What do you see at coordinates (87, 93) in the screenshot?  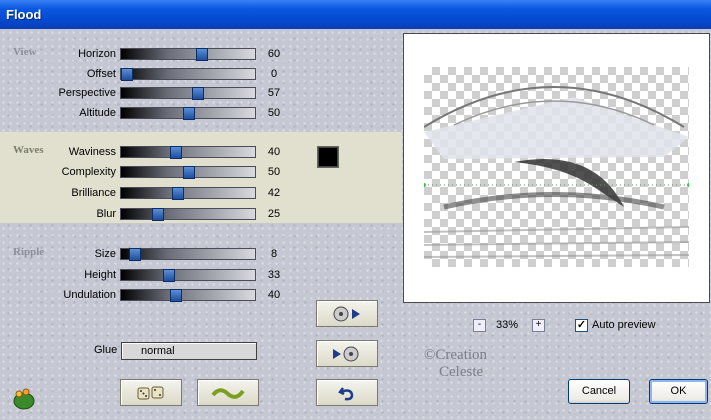 I see `slider-label: Perspective` at bounding box center [87, 93].